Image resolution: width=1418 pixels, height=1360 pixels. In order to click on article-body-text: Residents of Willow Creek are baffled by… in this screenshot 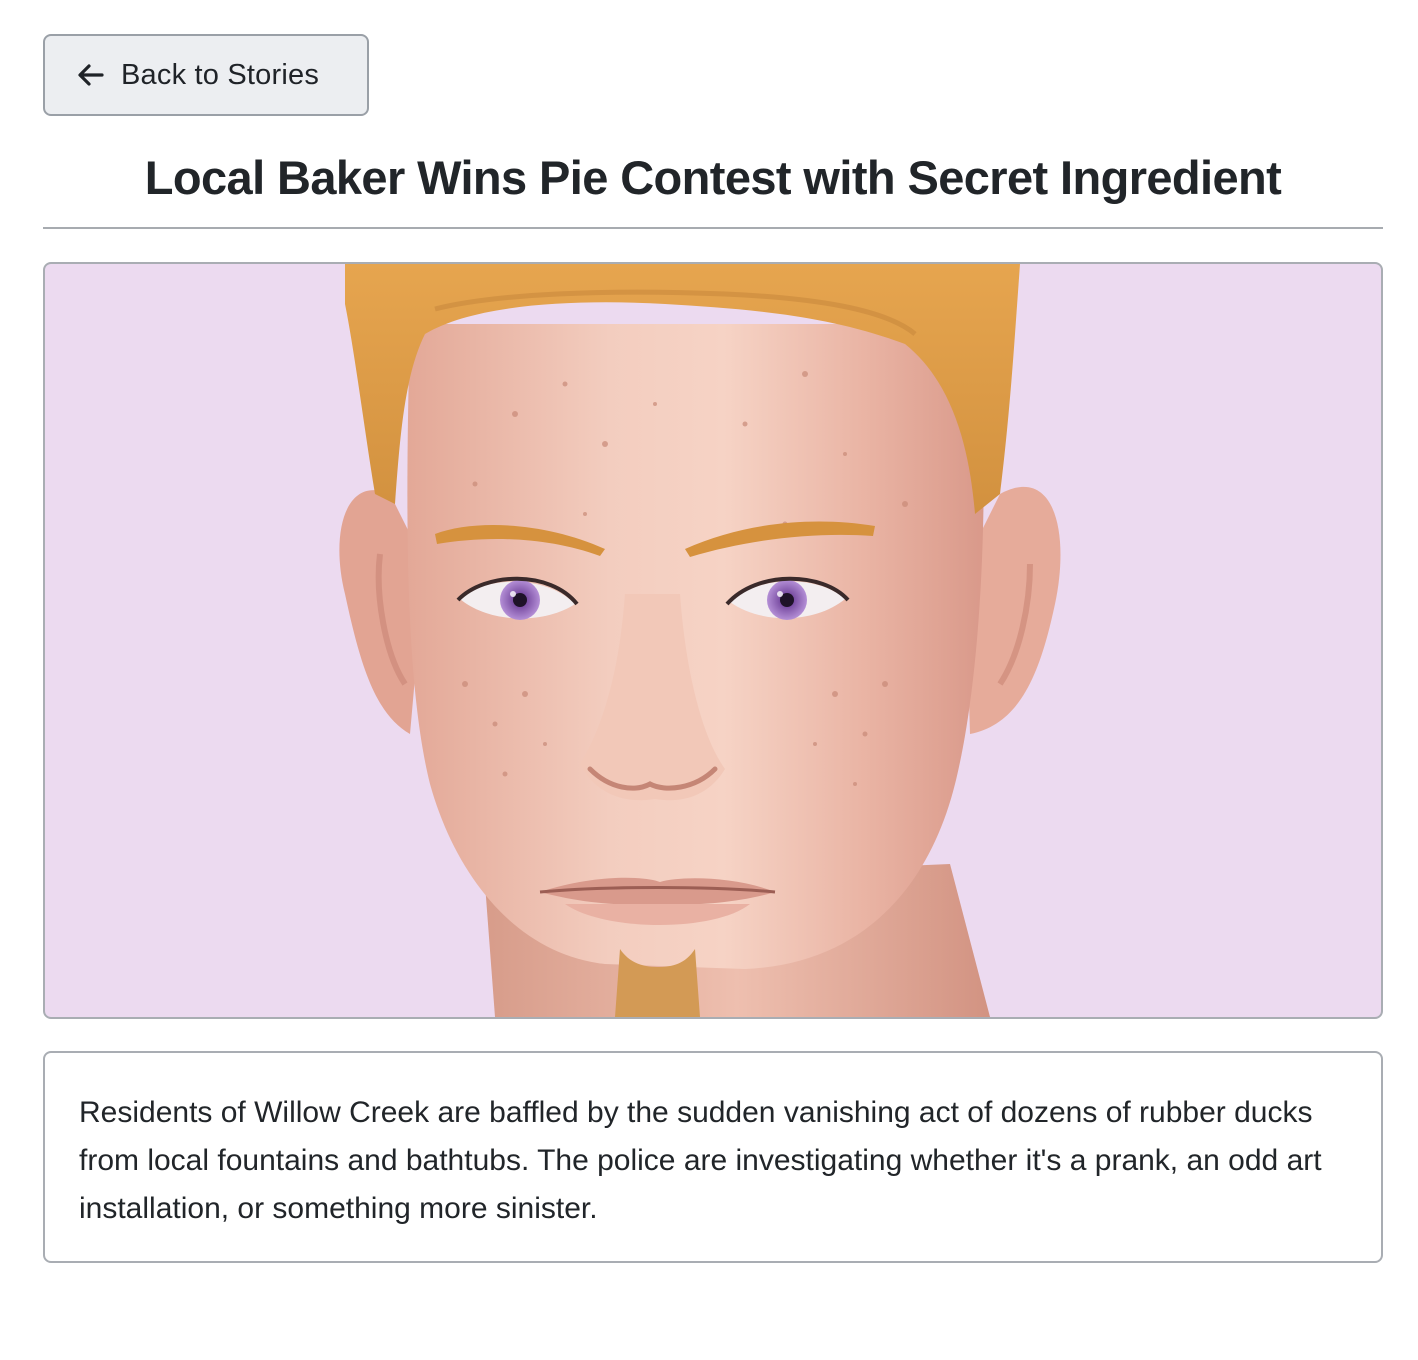, I will do `click(700, 1160)`.